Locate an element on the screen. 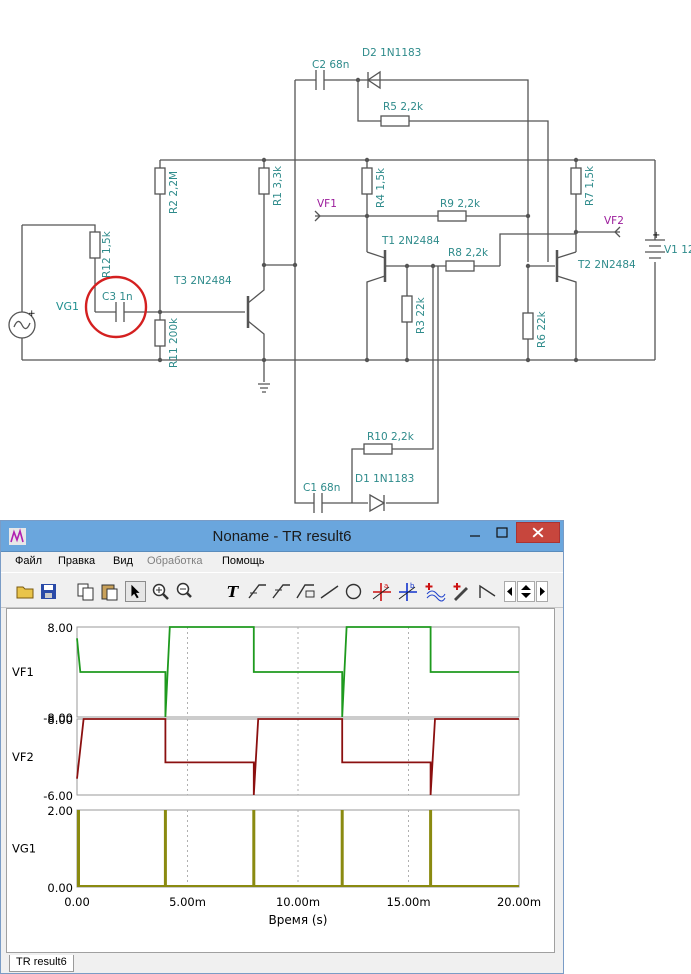 The image size is (691, 974). cursor-b-blue-icon: b is located at coordinates (407, 591).